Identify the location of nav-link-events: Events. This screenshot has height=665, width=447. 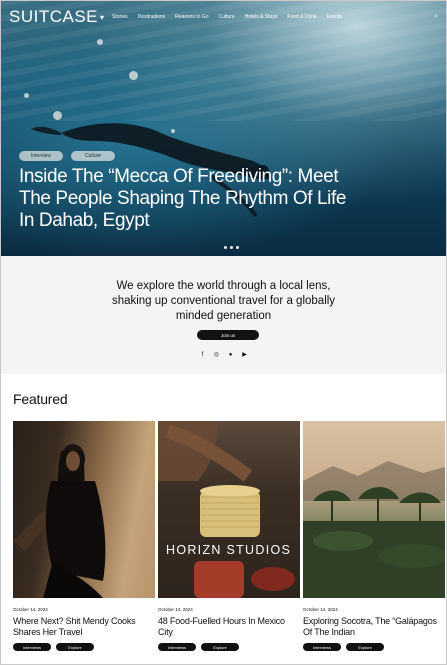
(334, 17).